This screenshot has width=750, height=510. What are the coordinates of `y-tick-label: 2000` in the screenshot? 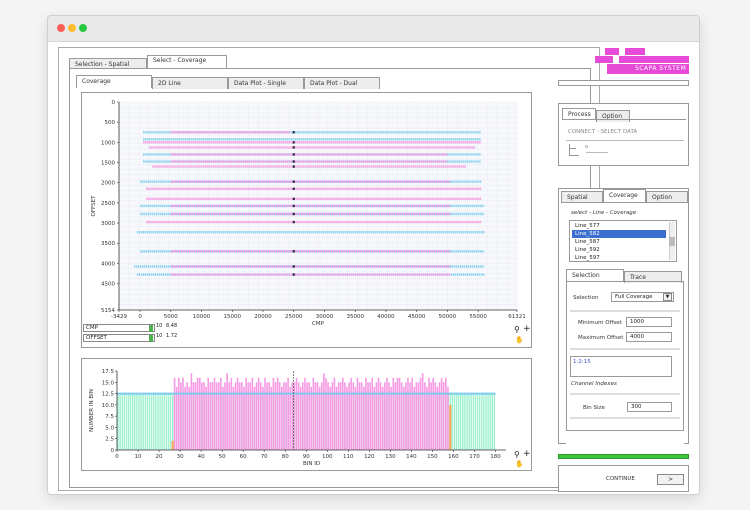 It's located at (108, 184).